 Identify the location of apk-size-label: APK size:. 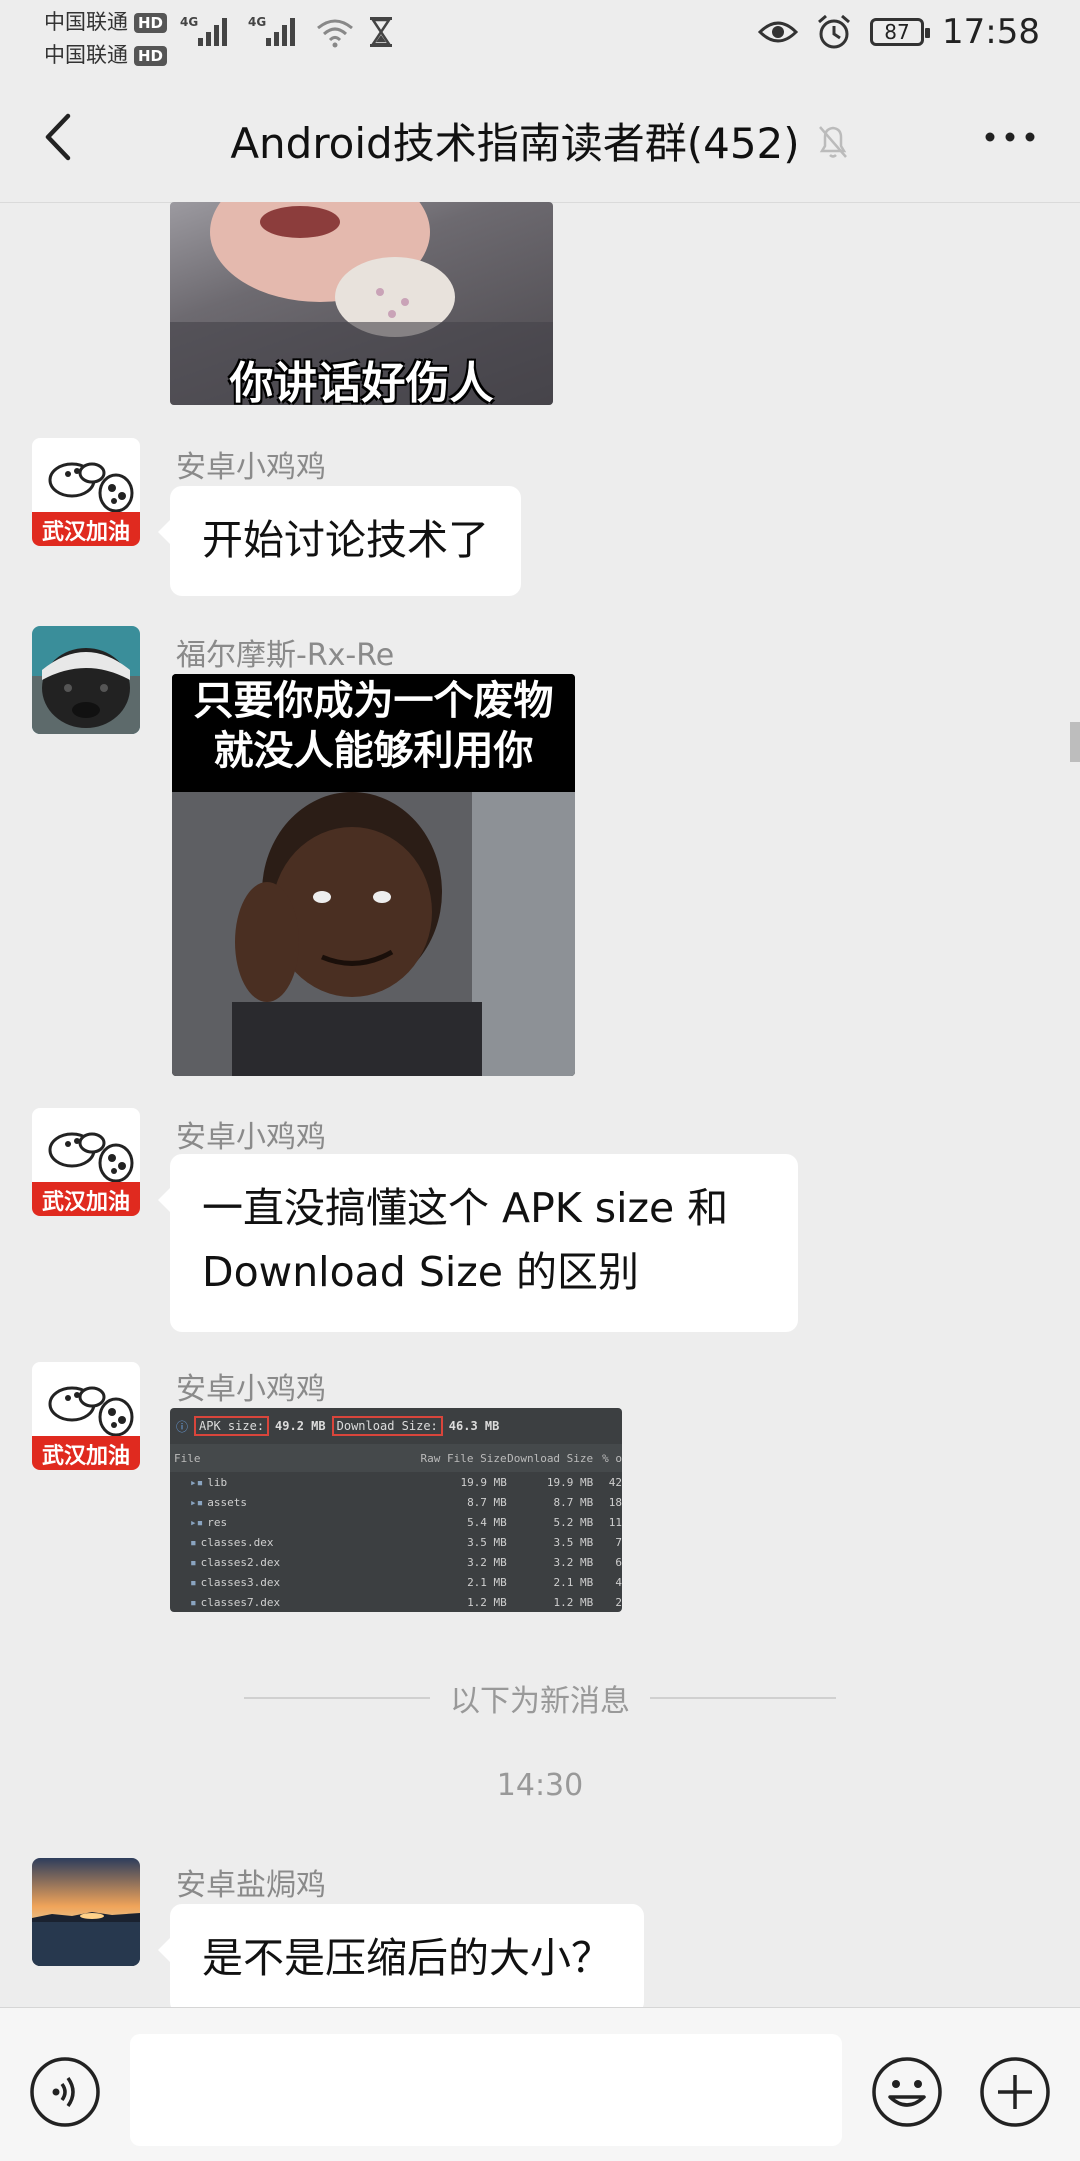
(232, 1426).